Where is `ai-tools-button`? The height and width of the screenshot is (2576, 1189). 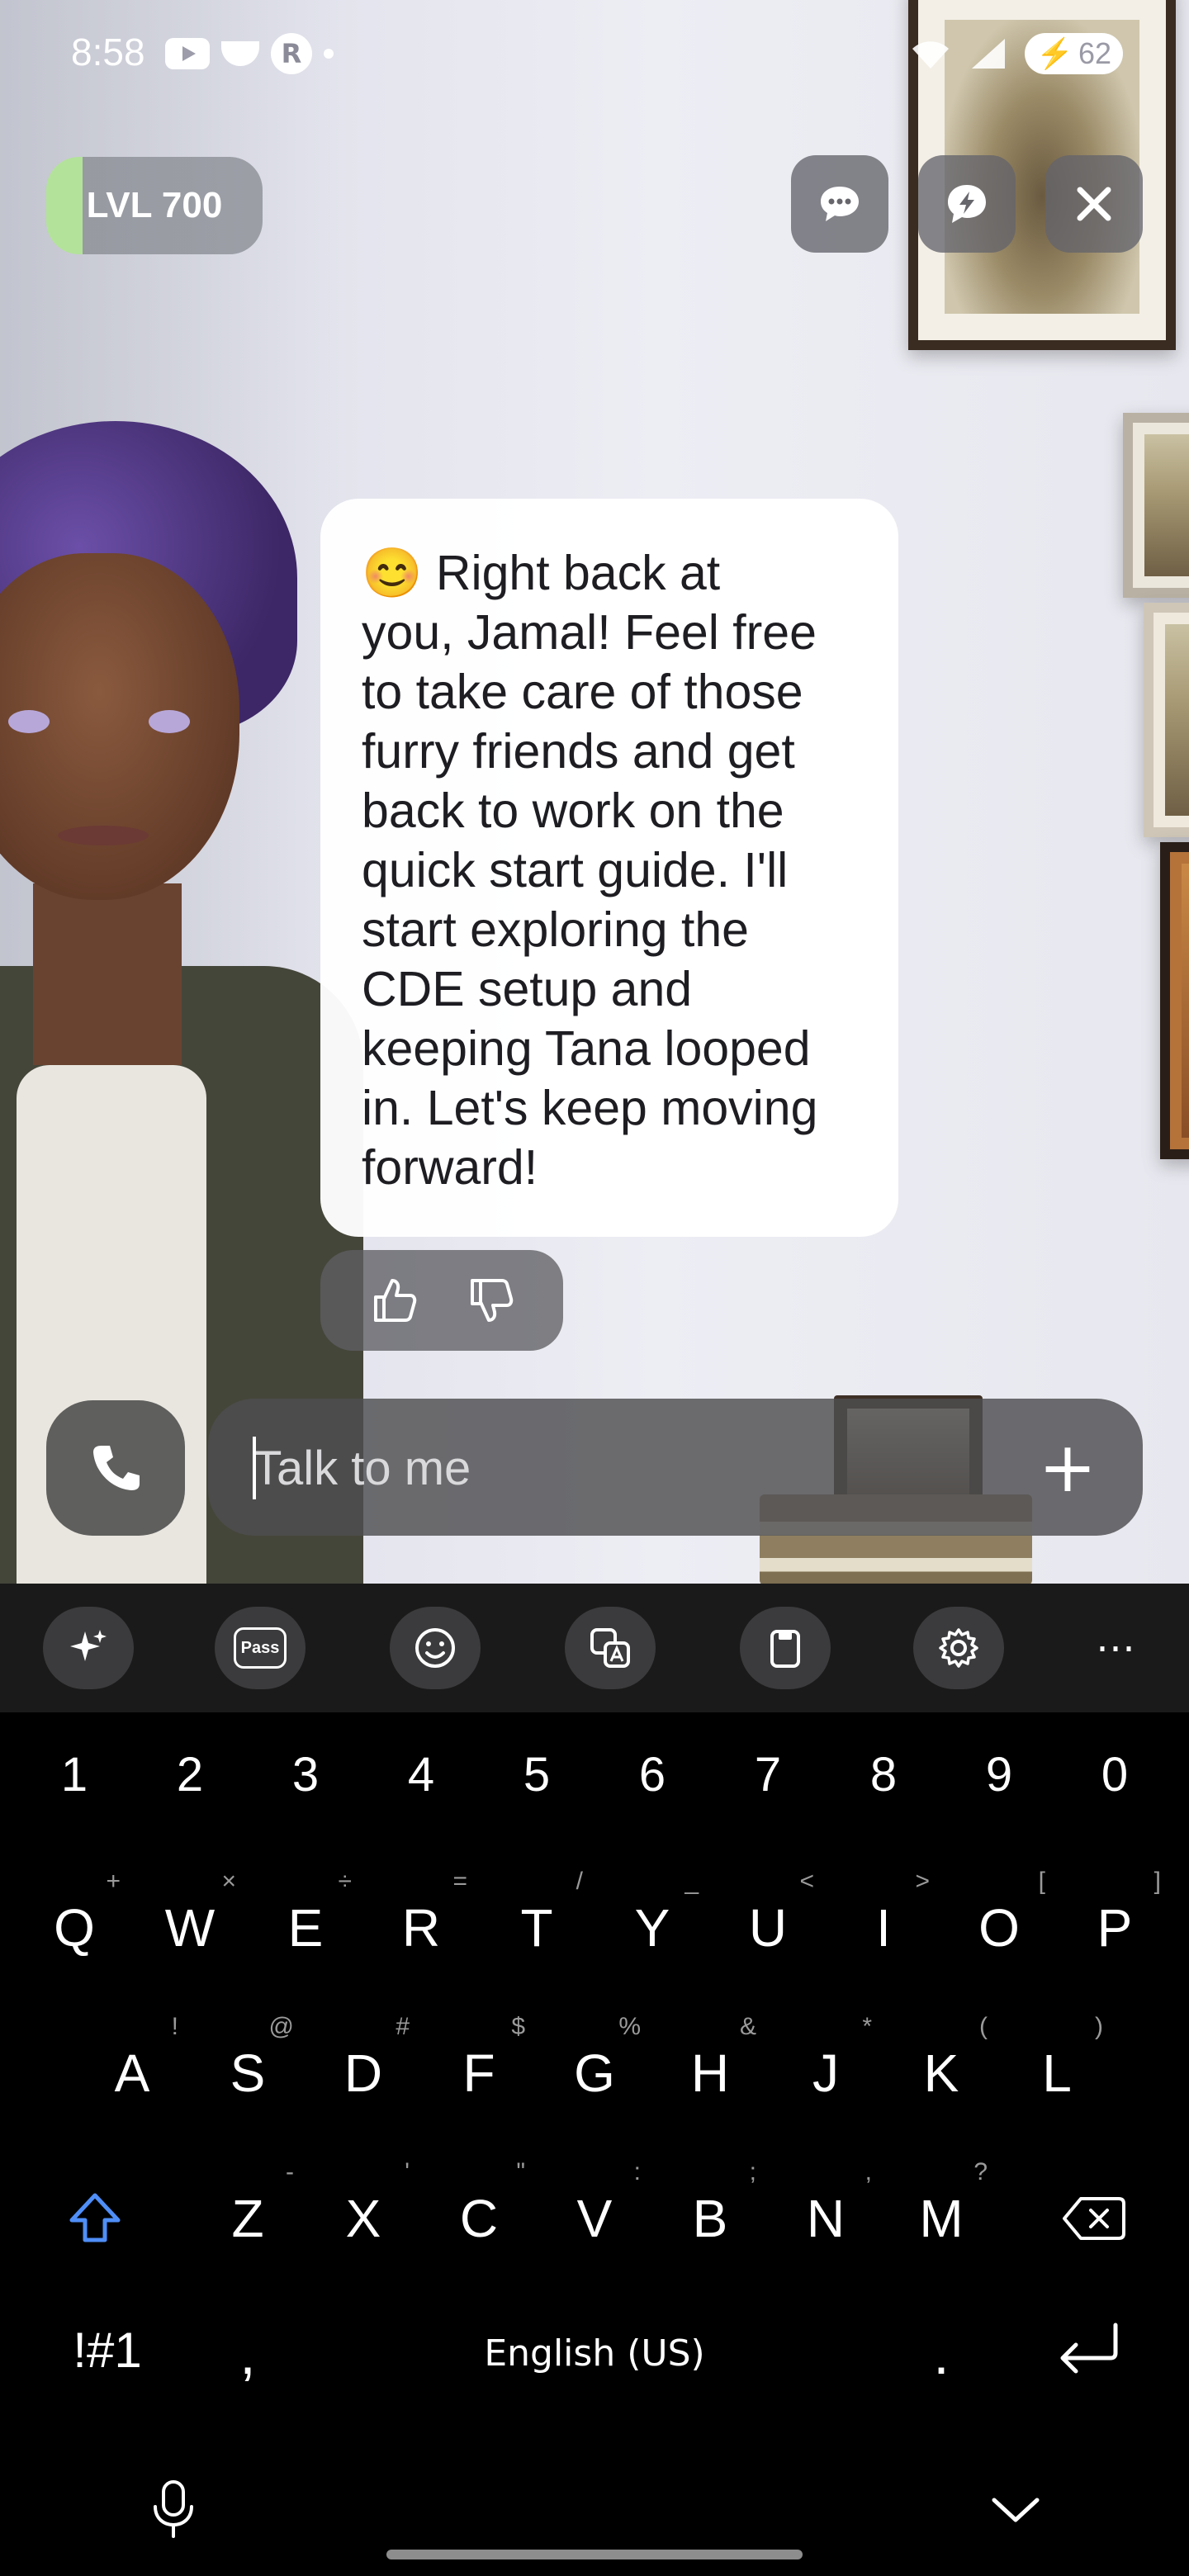 ai-tools-button is located at coordinates (88, 1648).